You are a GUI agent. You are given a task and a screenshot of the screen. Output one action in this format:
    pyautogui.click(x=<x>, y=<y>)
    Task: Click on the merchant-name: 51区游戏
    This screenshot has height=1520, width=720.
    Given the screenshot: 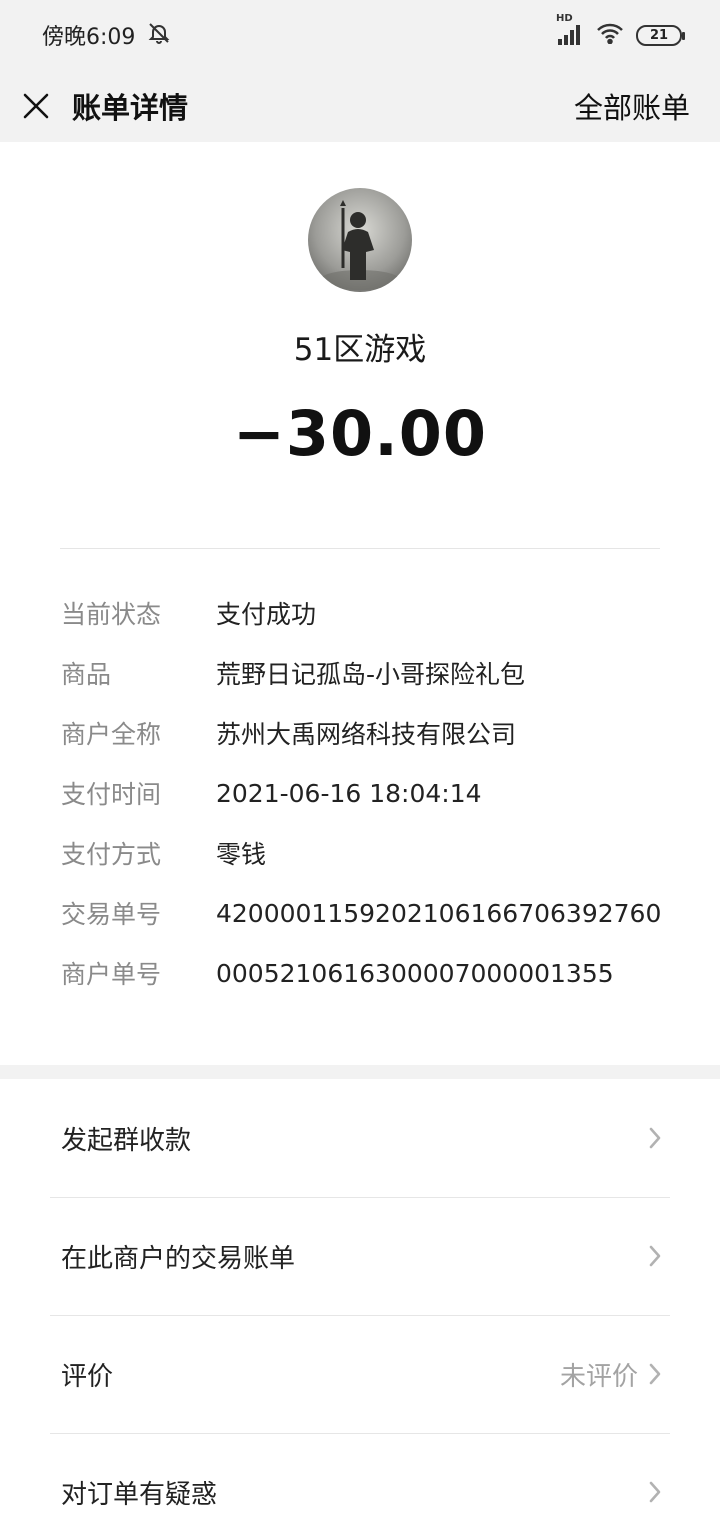 What is the action you would take?
    pyautogui.click(x=360, y=350)
    